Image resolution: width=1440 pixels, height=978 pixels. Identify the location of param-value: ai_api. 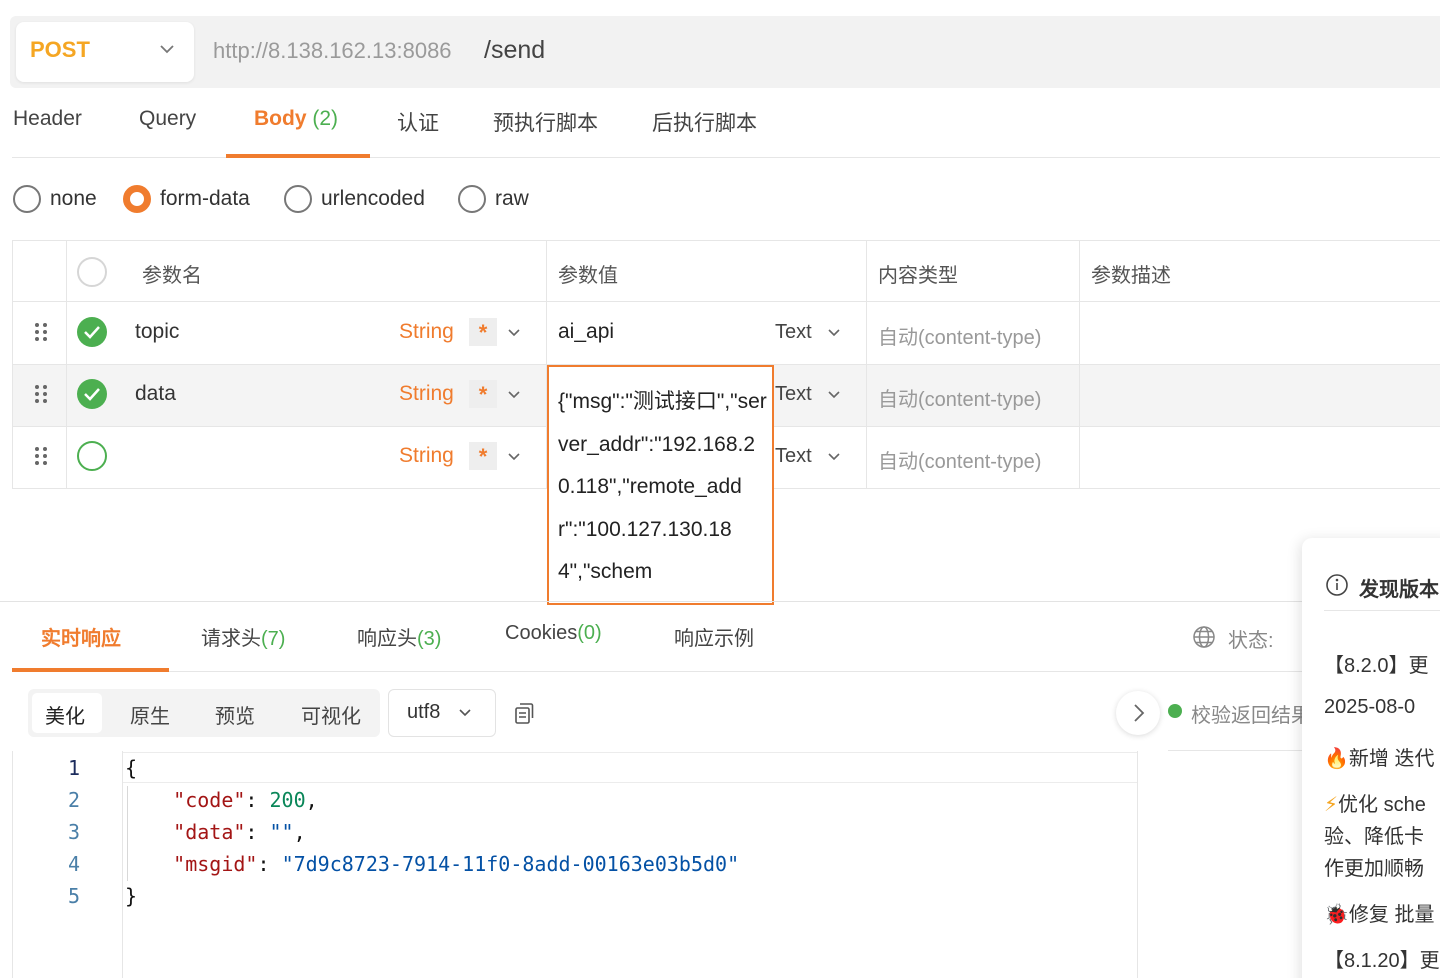
(586, 332).